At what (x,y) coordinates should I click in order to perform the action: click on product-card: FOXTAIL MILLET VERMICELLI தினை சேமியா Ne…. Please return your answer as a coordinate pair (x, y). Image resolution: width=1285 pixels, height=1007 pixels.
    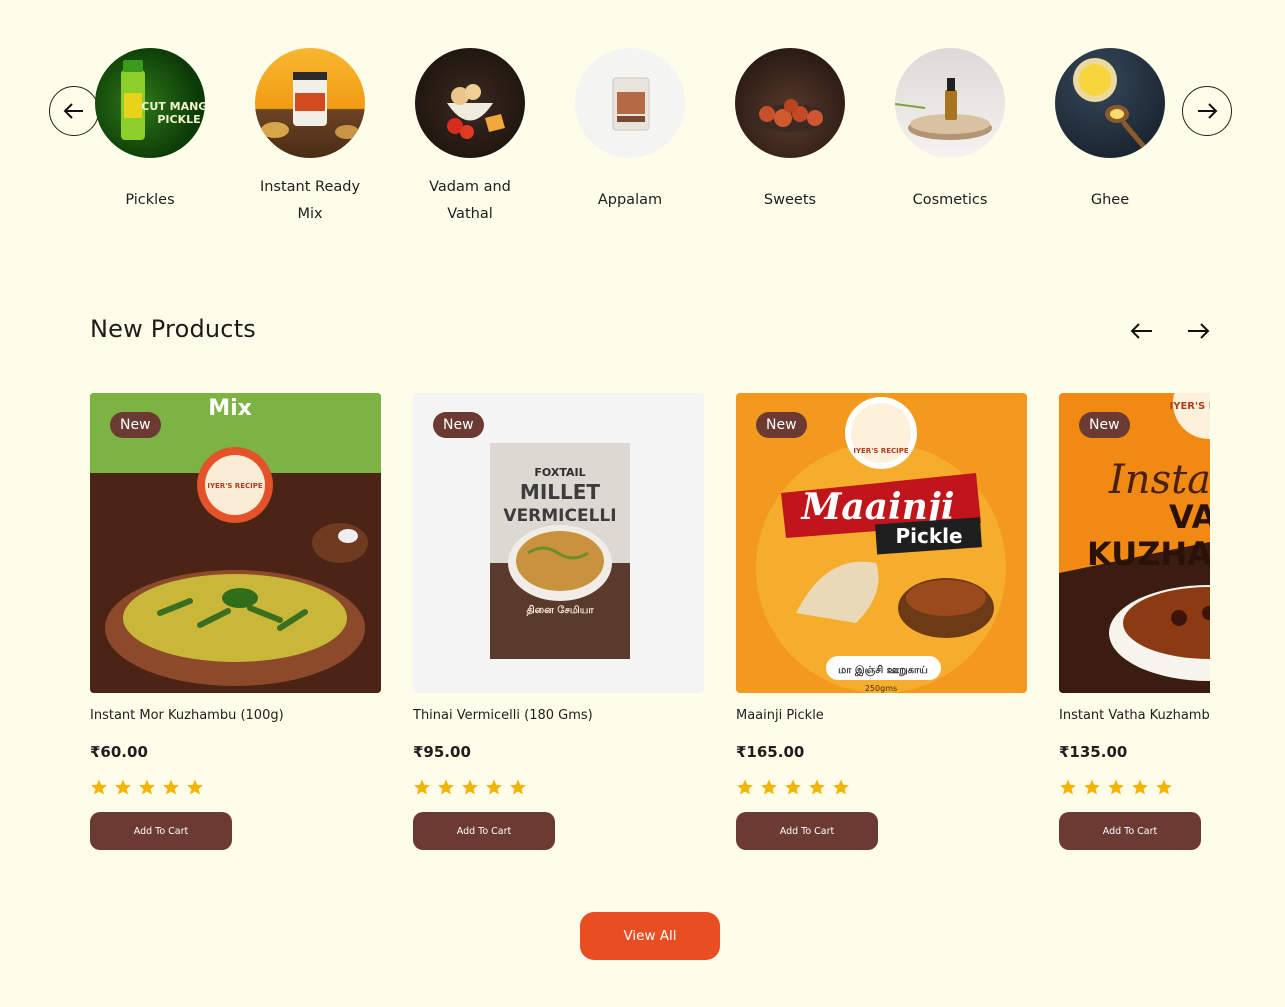
    Looking at the image, I should click on (558, 621).